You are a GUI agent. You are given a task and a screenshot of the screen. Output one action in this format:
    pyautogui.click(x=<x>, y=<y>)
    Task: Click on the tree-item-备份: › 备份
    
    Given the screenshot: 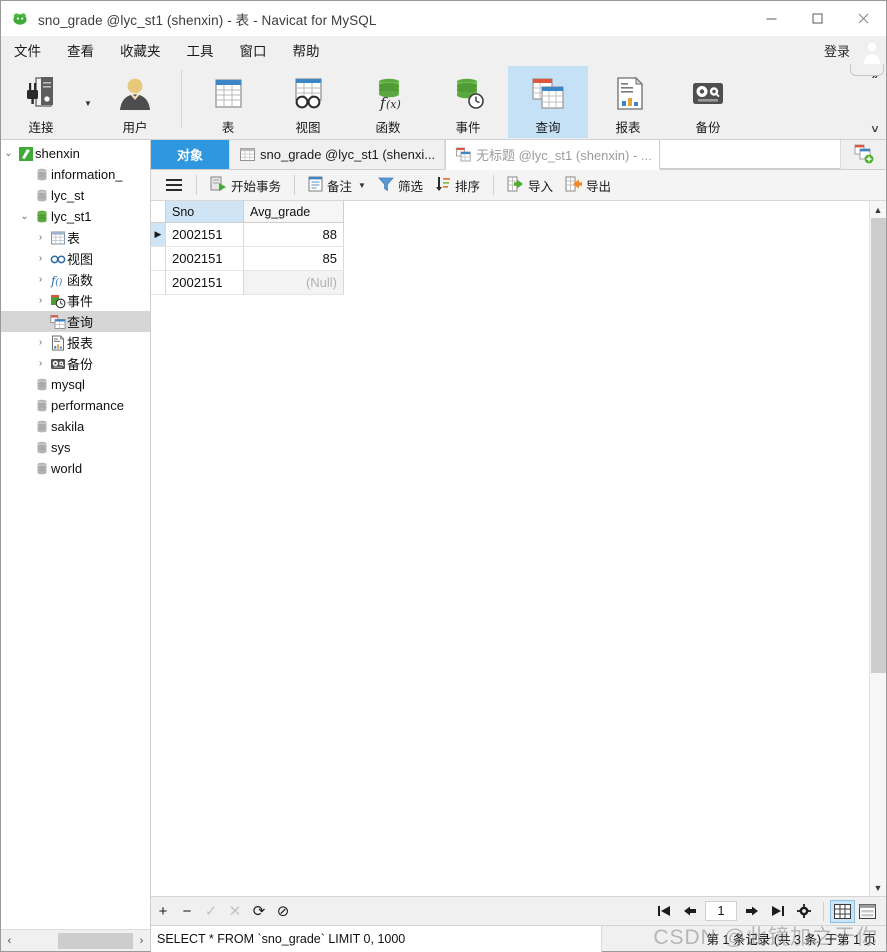 What is the action you would take?
    pyautogui.click(x=75, y=363)
    